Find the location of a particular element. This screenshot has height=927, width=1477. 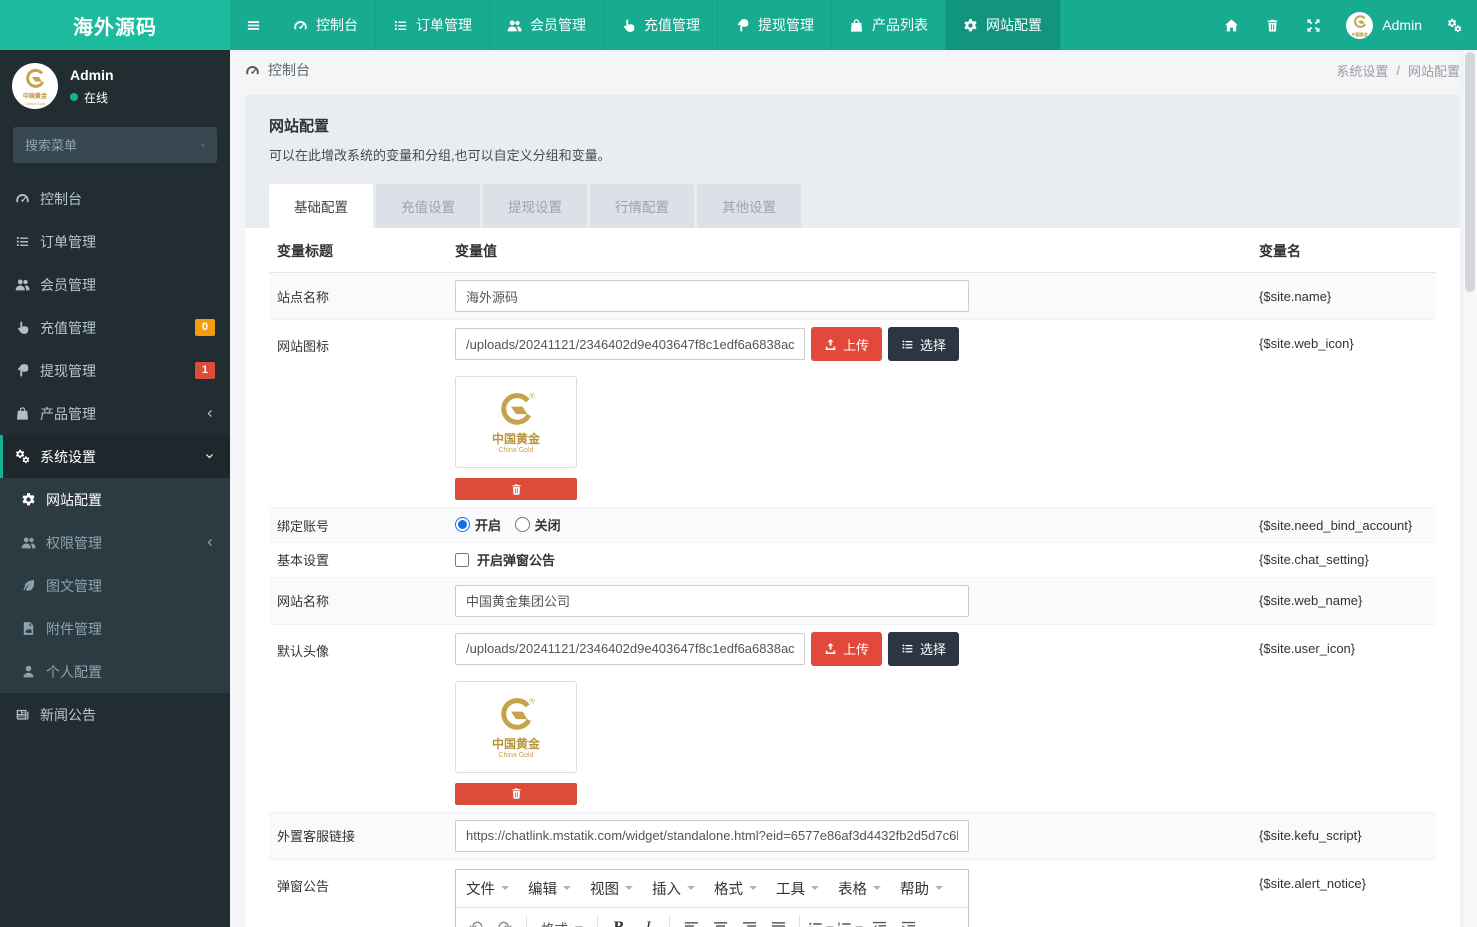

user-menu: 中国黄金 Admin is located at coordinates (1384, 25).